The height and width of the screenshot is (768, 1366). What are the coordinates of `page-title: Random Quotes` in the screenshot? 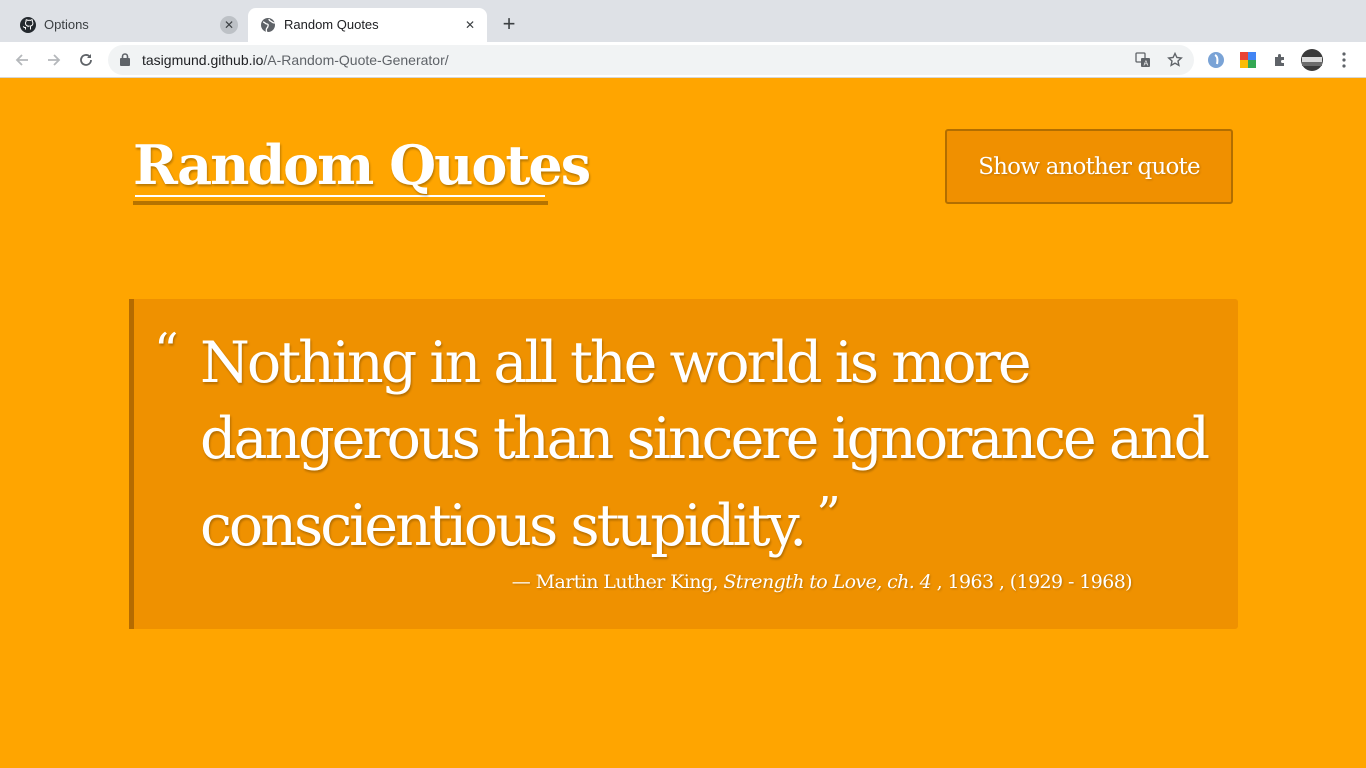 It's located at (362, 165).